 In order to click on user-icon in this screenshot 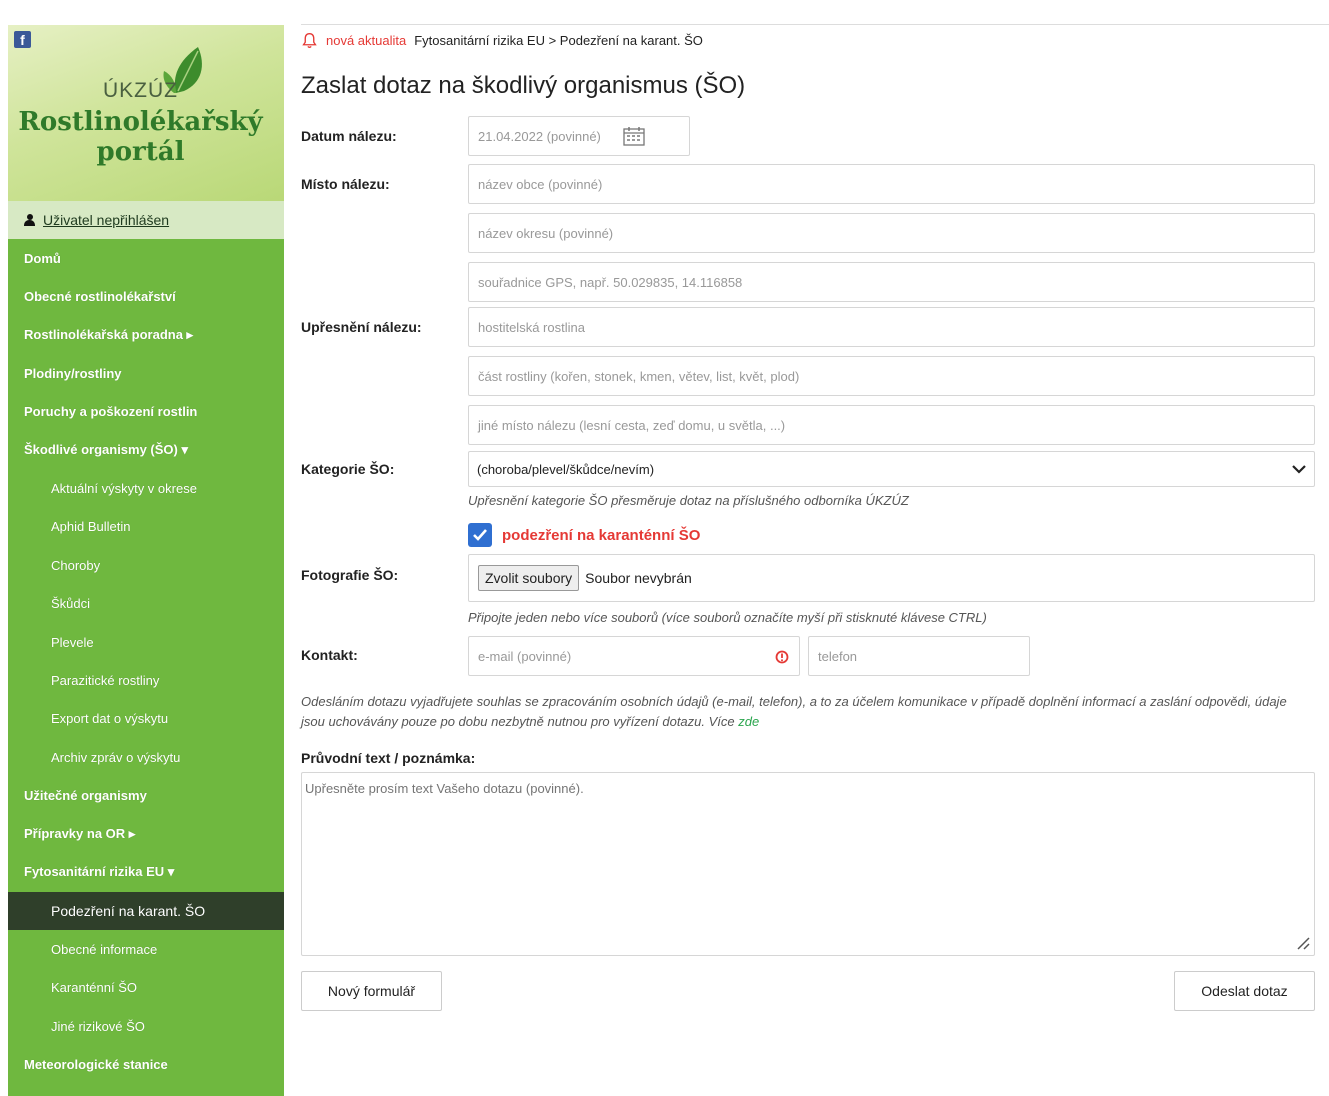, I will do `click(29, 220)`.